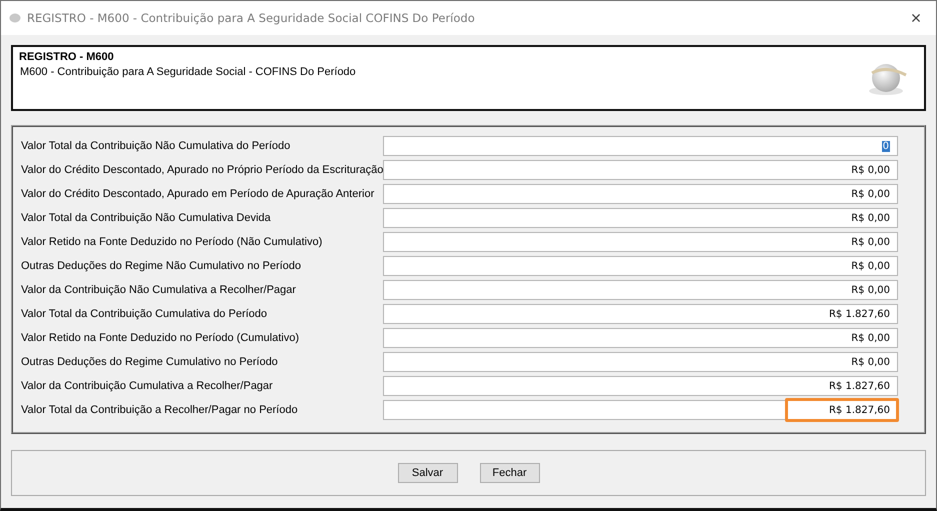  Describe the element at coordinates (428, 473) in the screenshot. I see `dialog-button: Salvar` at that location.